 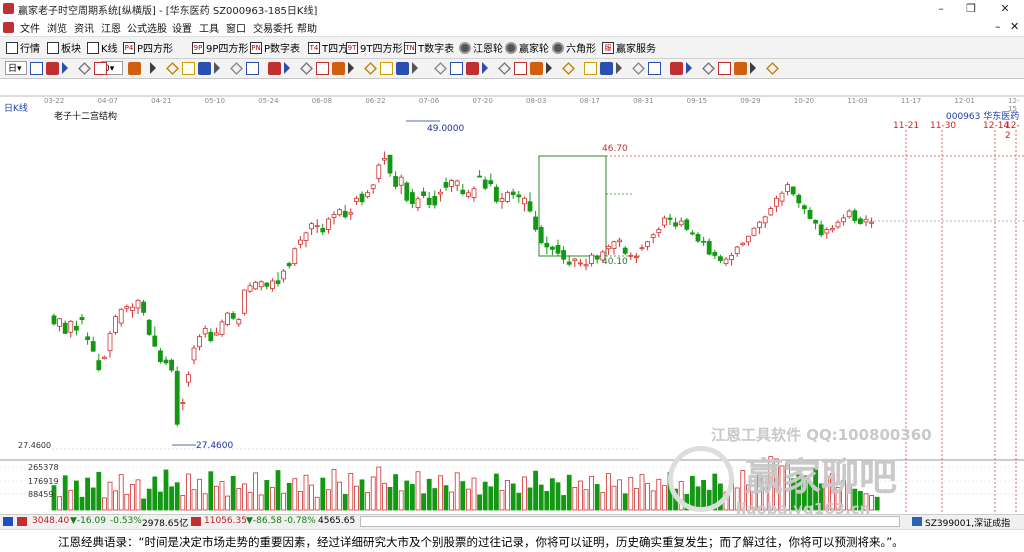 I want to click on box-bottom-label: 40.10, so click(x=615, y=262).